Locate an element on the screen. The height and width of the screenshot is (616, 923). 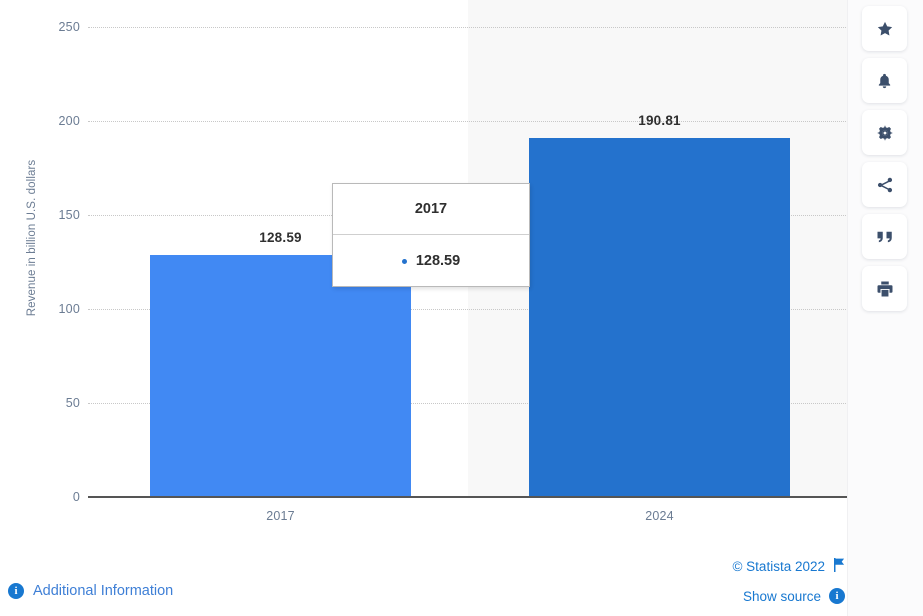
alert-button is located at coordinates (884, 80).